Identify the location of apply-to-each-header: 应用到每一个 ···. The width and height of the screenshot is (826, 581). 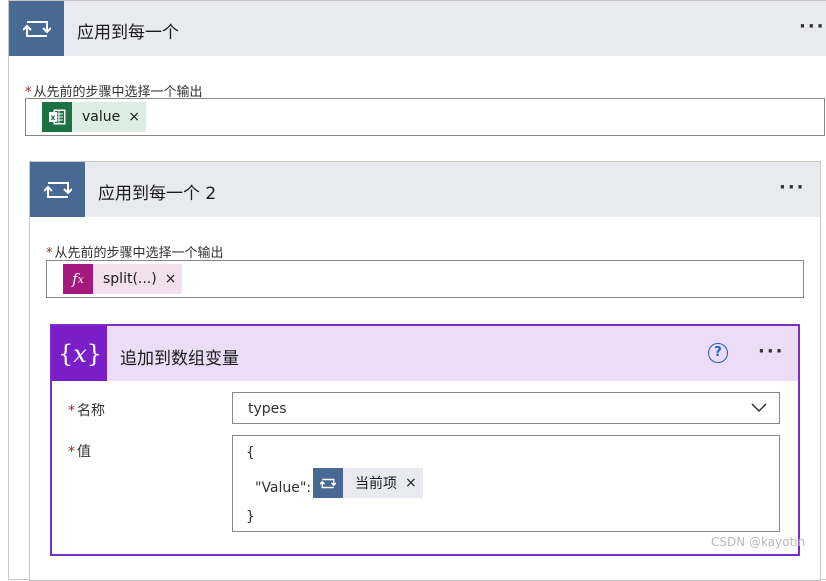
(417, 28).